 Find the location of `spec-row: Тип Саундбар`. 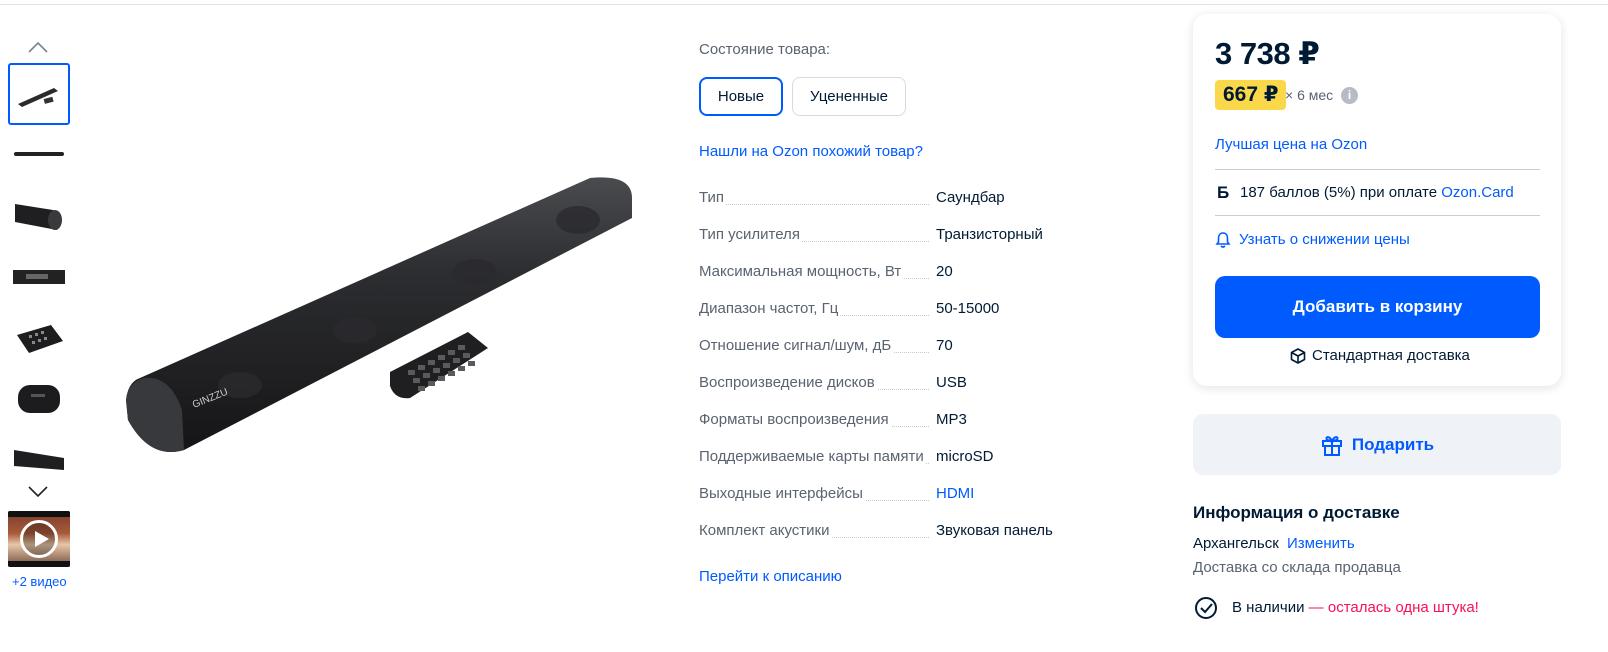

spec-row: Тип Саундбар is located at coordinates (889, 199).